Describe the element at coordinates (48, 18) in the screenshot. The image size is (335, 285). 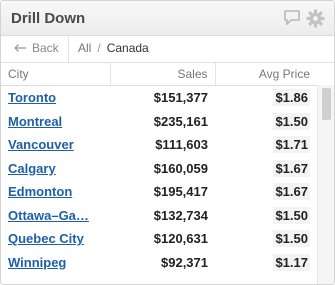
I see `widget-title: Drill Down` at that location.